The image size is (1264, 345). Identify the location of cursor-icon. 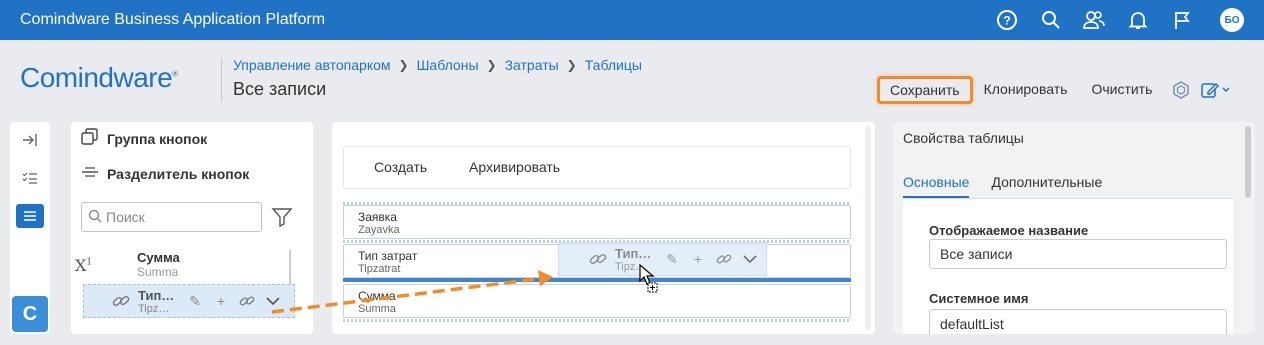
(650, 278).